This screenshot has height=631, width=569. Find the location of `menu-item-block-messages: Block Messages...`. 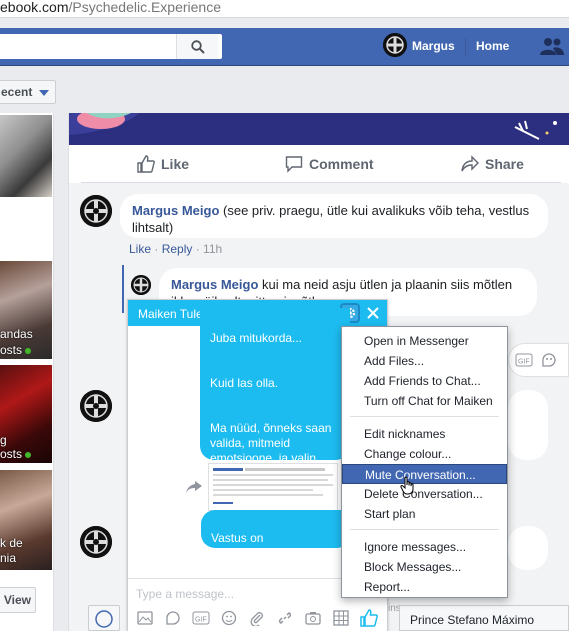

menu-item-block-messages: Block Messages... is located at coordinates (424, 567).